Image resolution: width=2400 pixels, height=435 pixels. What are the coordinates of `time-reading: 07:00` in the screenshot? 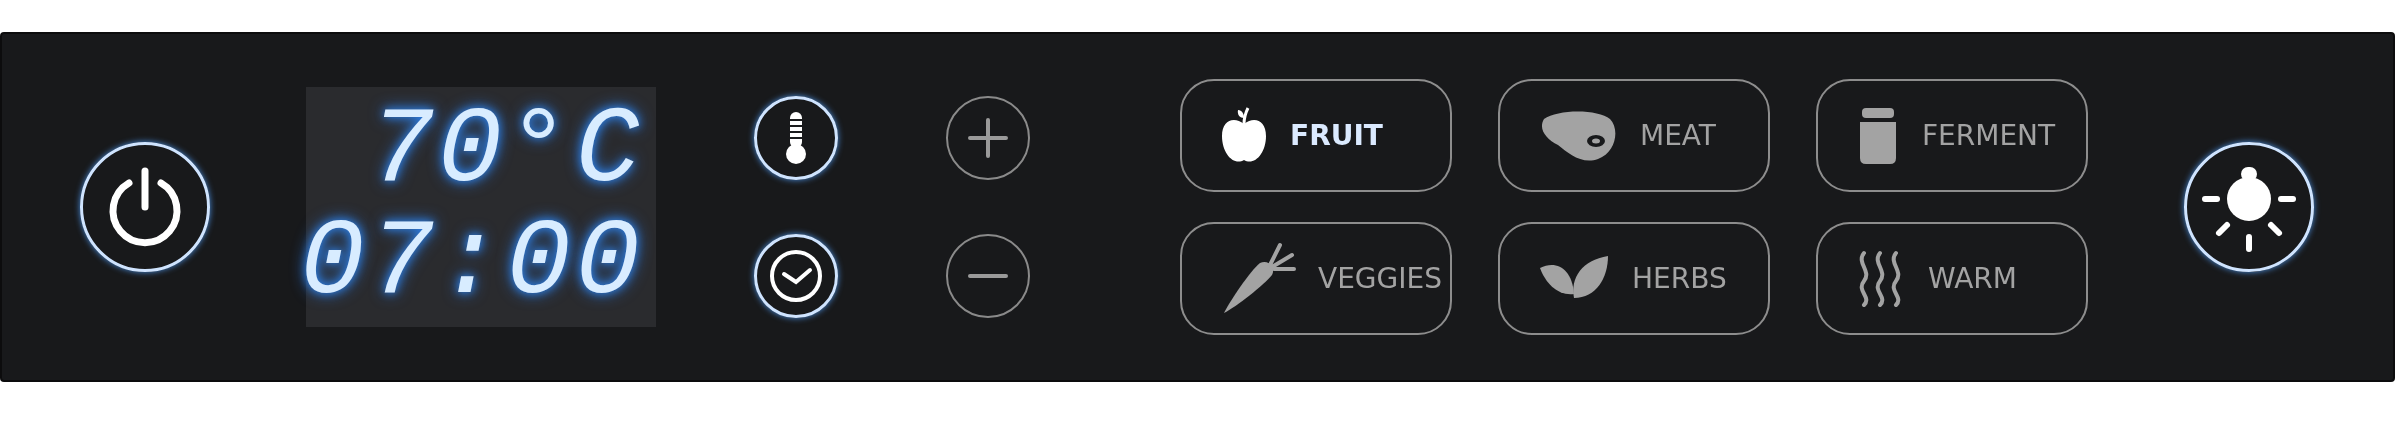 It's located at (471, 263).